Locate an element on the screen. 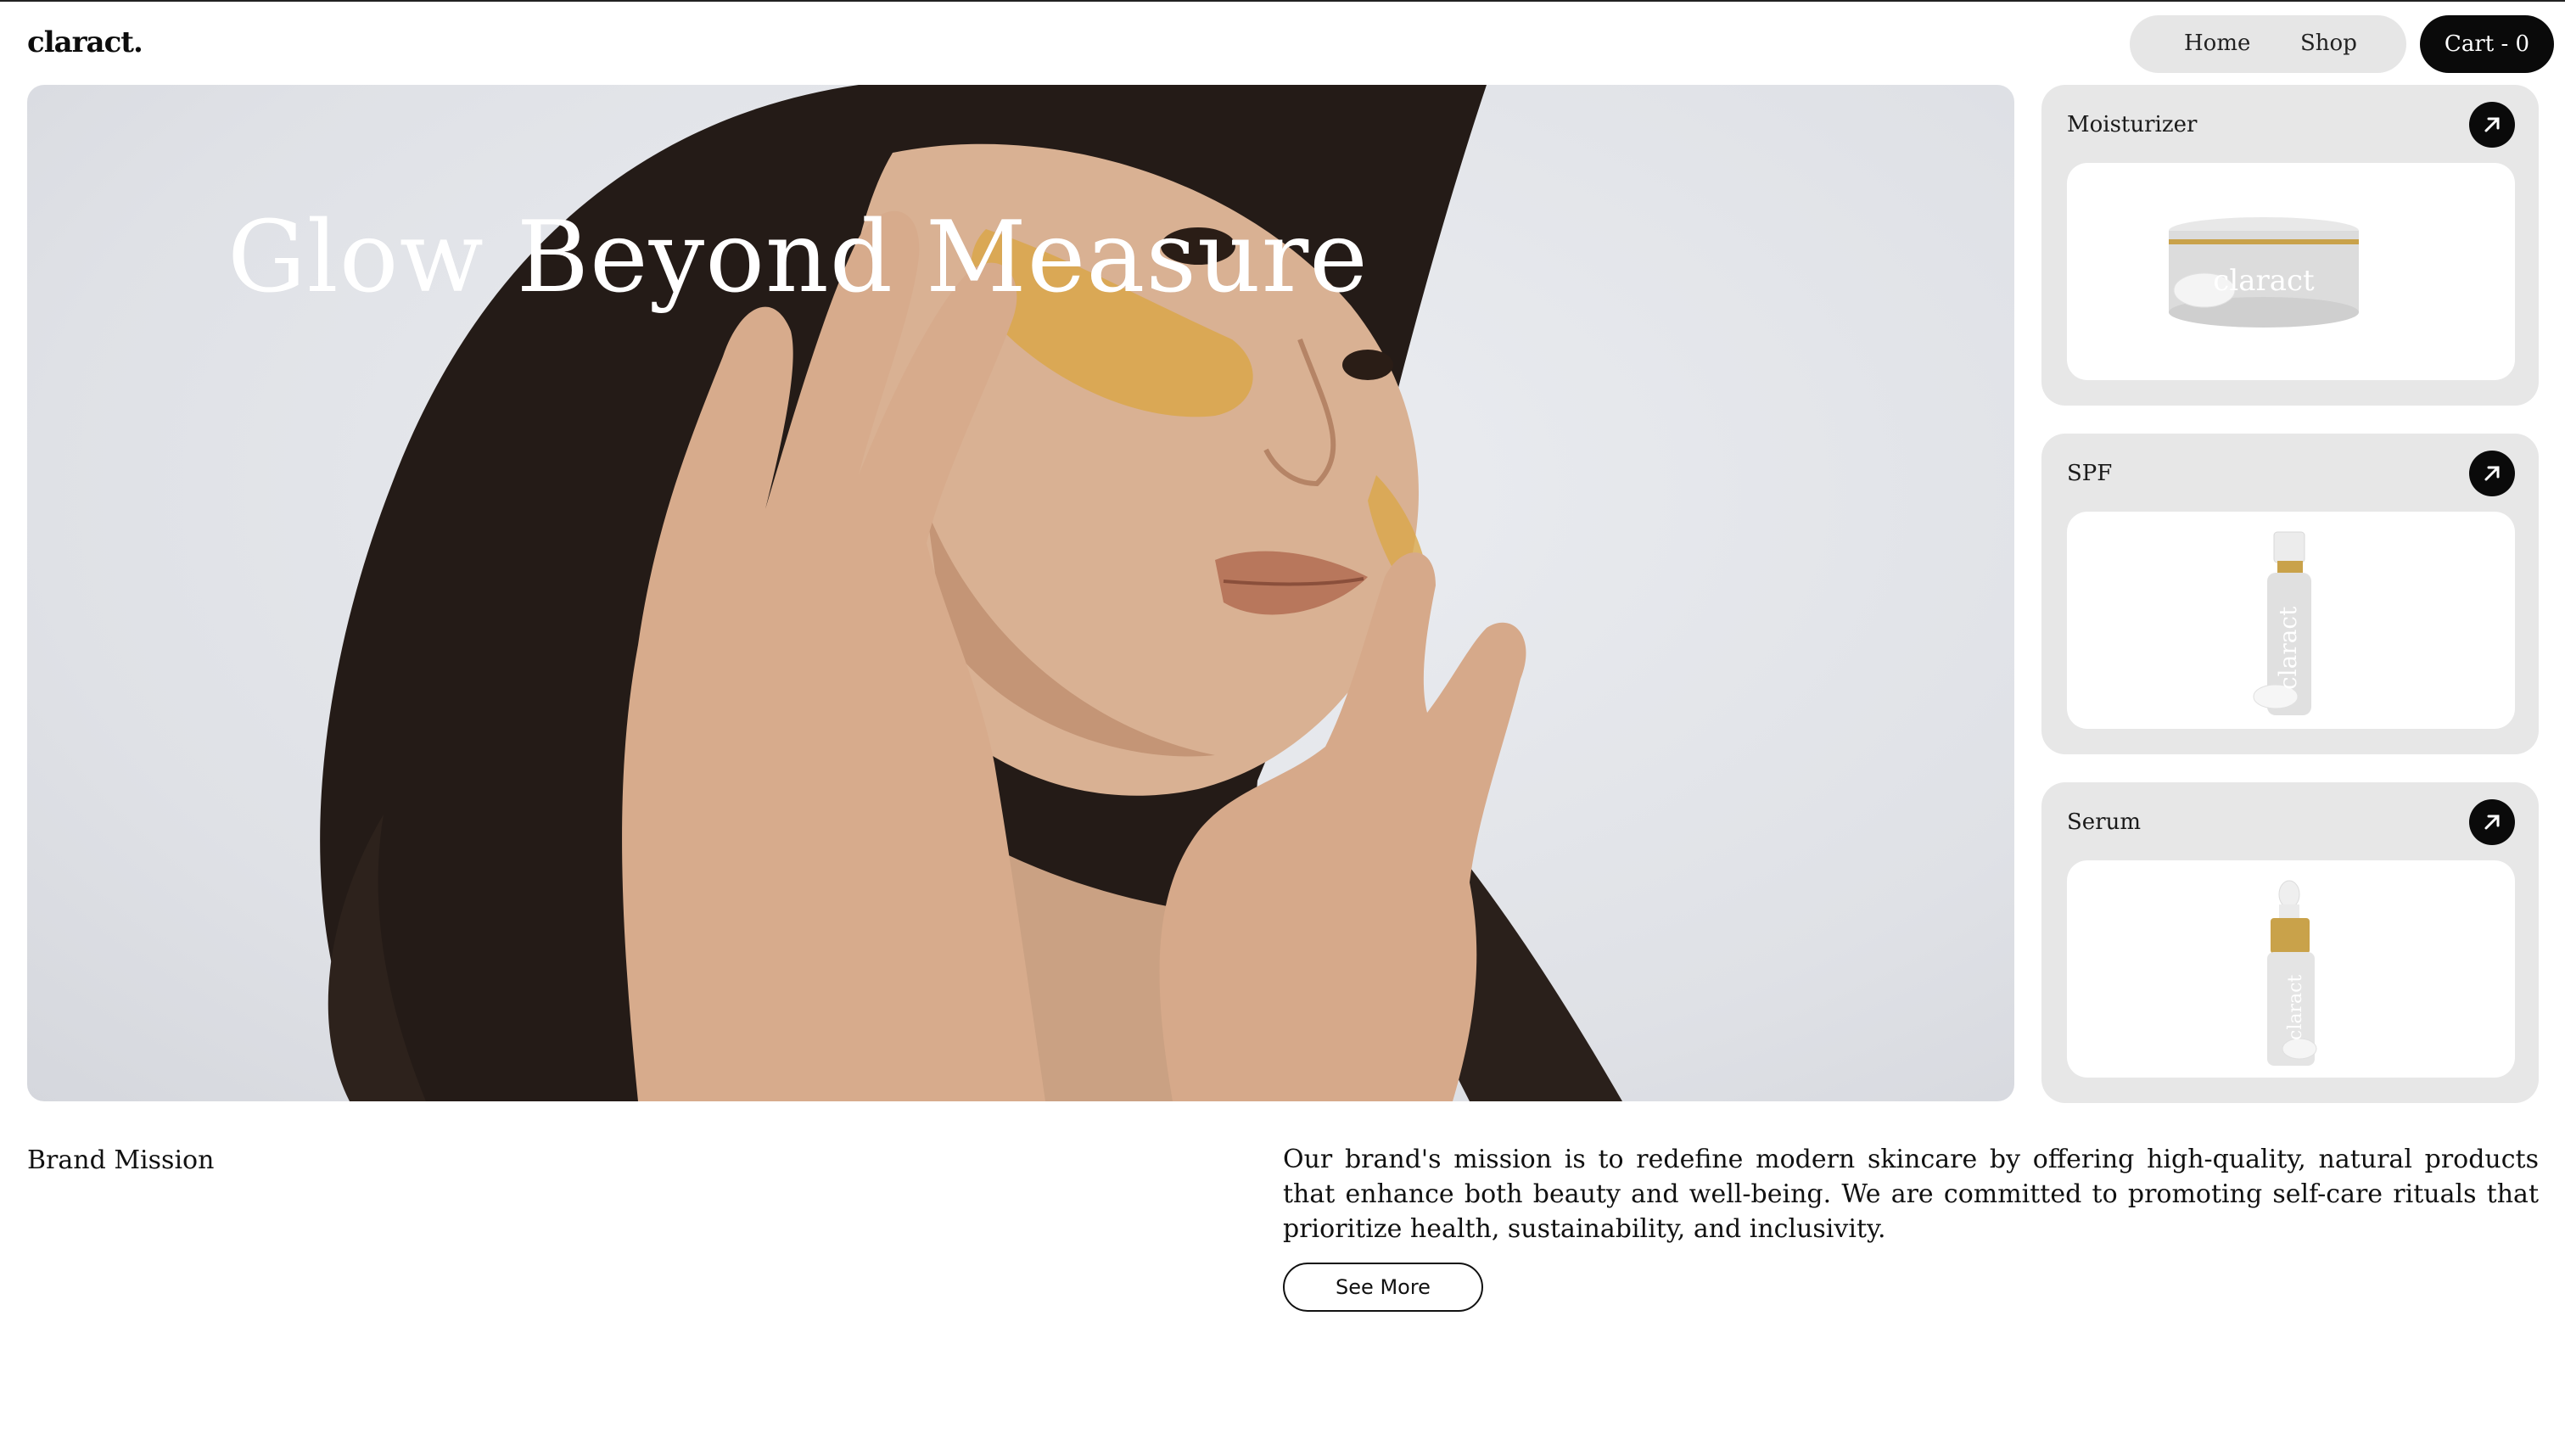  product-name: SPF is located at coordinates (2090, 473).